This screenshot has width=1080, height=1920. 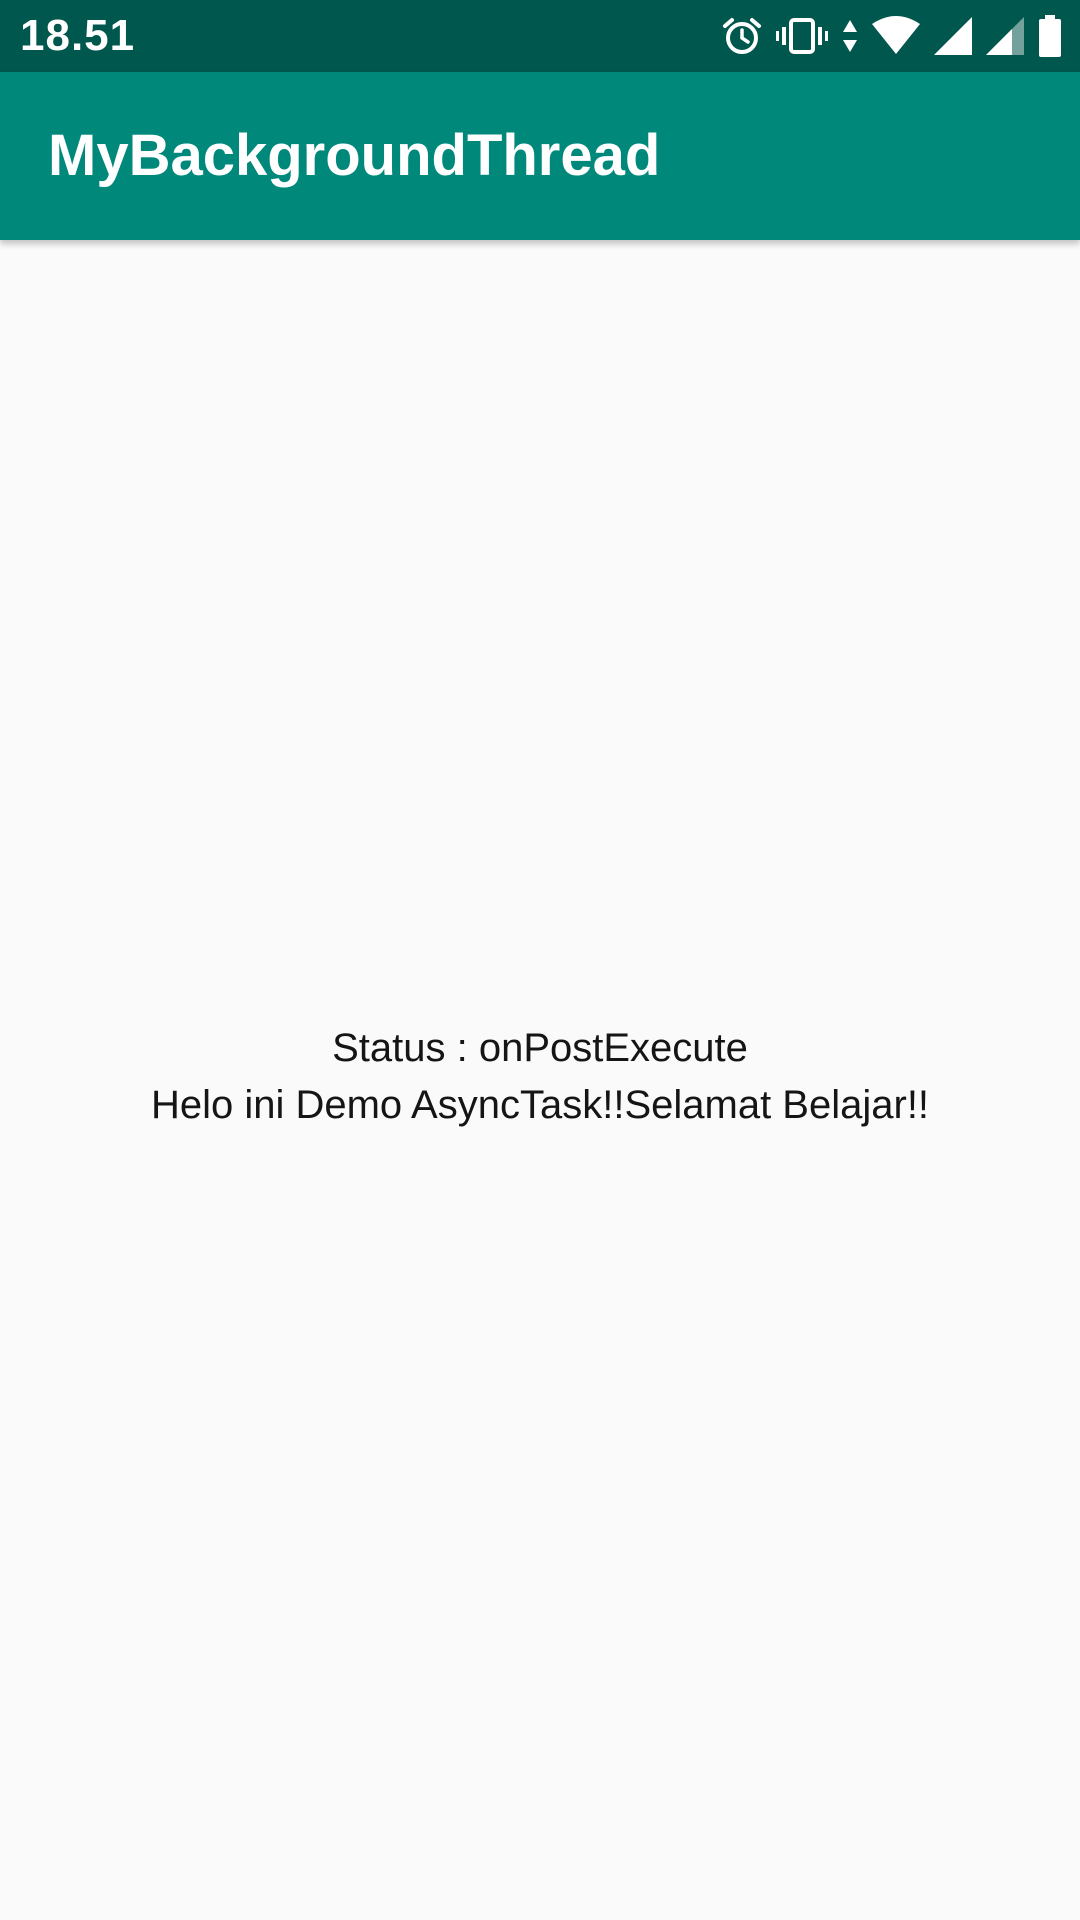 What do you see at coordinates (1050, 36) in the screenshot?
I see `battery-icon` at bounding box center [1050, 36].